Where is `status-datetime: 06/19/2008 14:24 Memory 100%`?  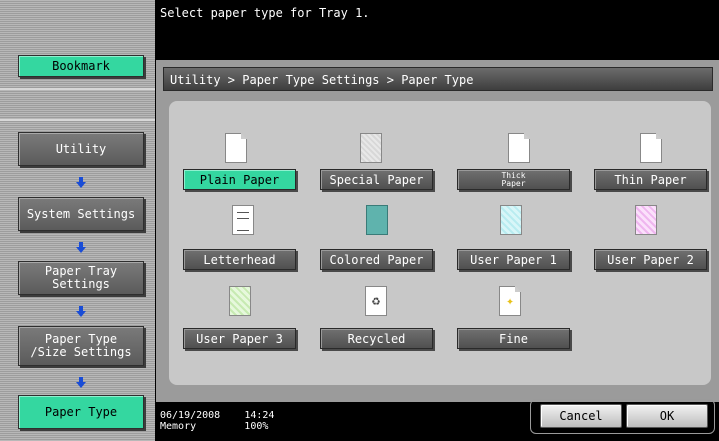 status-datetime: 06/19/2008 14:24 Memory 100% is located at coordinates (217, 421).